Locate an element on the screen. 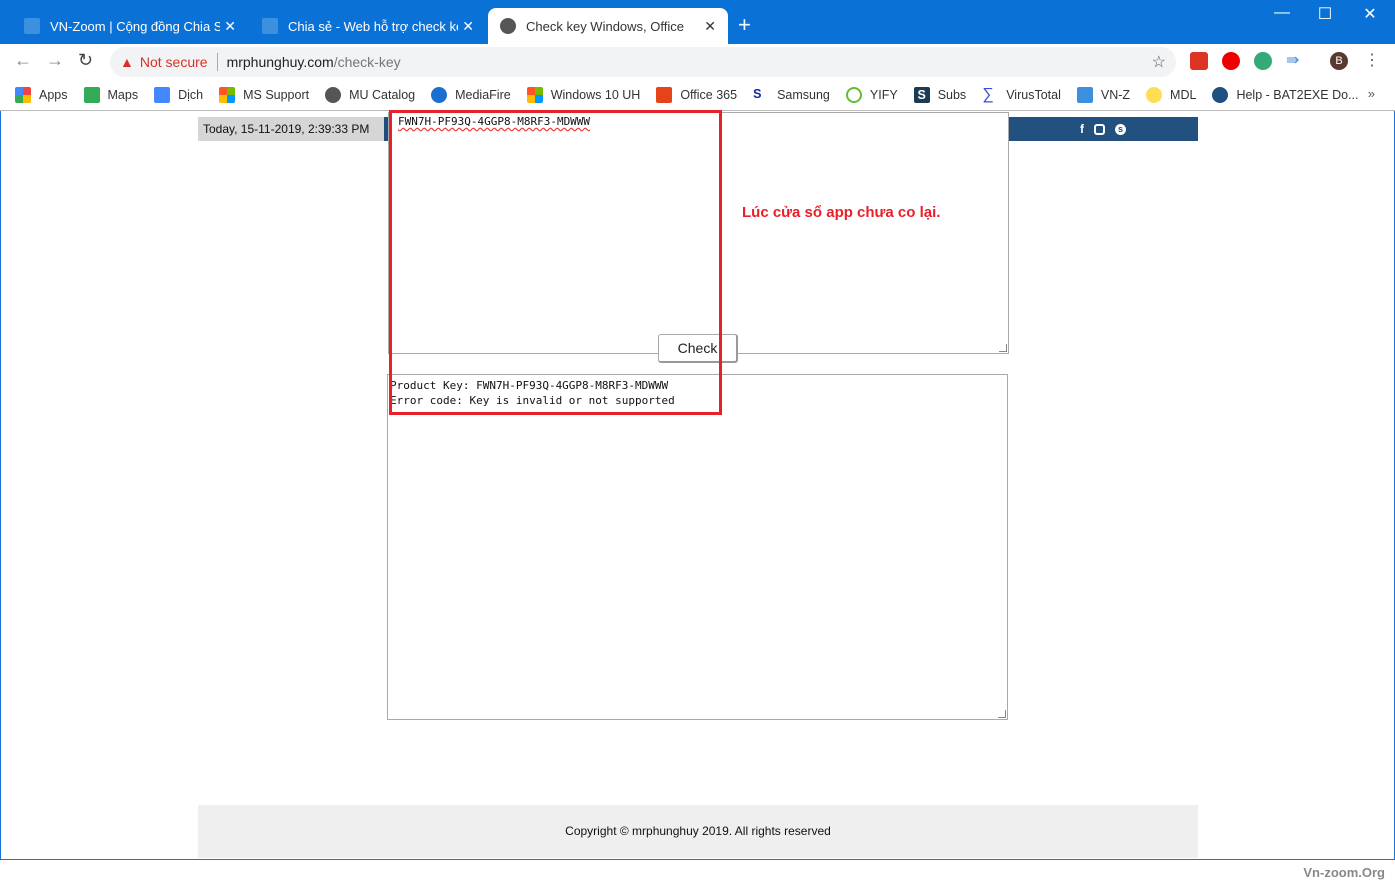 The image size is (1395, 890). maps-icon is located at coordinates (91, 95).